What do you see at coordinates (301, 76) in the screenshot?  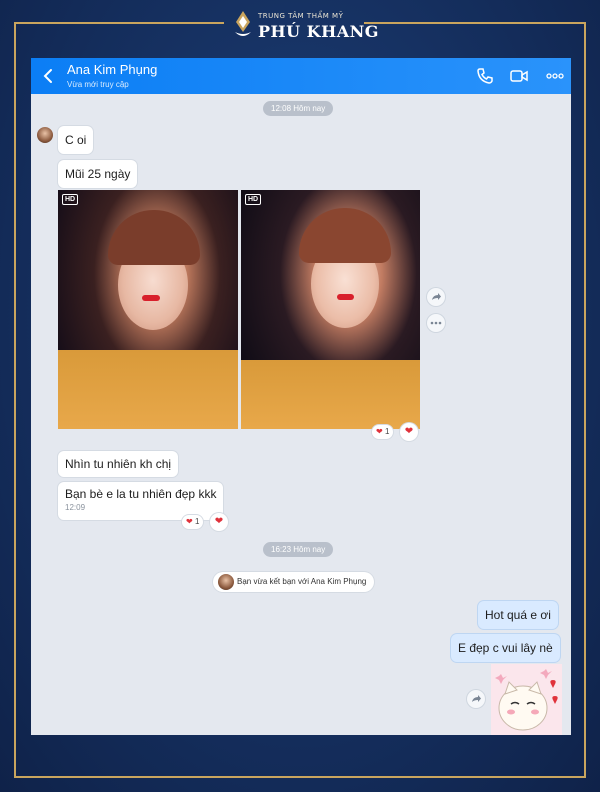 I see `chat-header: Ana Kim Phụng Vừa mới truy cập` at bounding box center [301, 76].